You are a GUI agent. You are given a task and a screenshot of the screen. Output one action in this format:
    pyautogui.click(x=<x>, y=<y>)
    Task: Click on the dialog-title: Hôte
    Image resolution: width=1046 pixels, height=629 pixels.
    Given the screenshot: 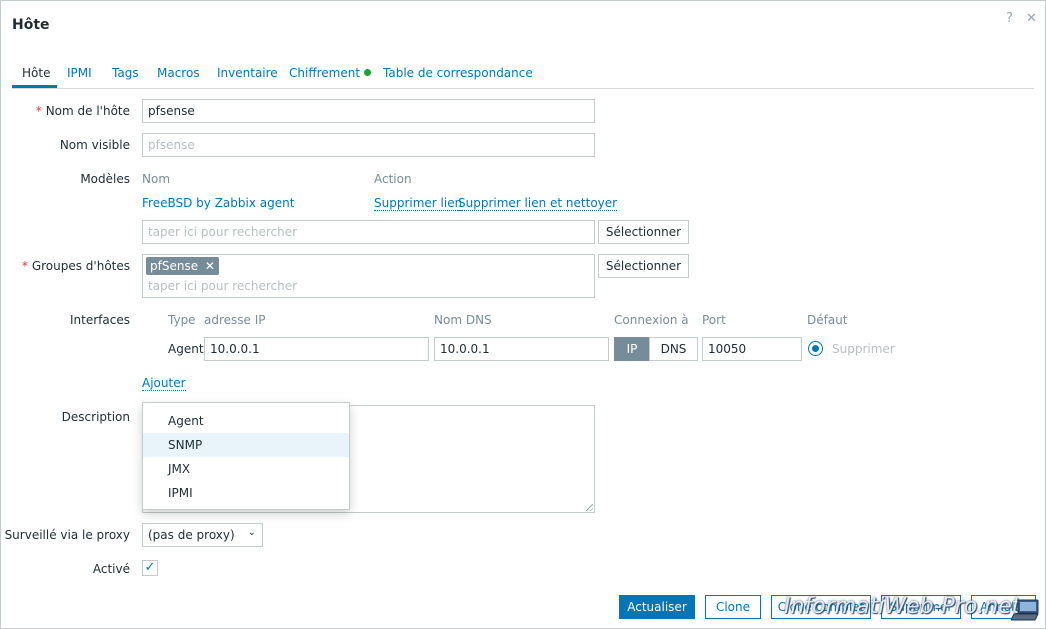 What is the action you would take?
    pyautogui.click(x=31, y=25)
    